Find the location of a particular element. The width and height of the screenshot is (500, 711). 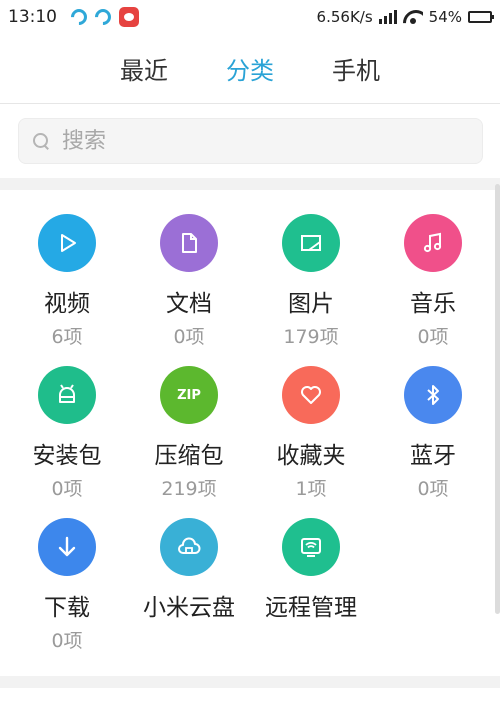

document-icon is located at coordinates (189, 243).